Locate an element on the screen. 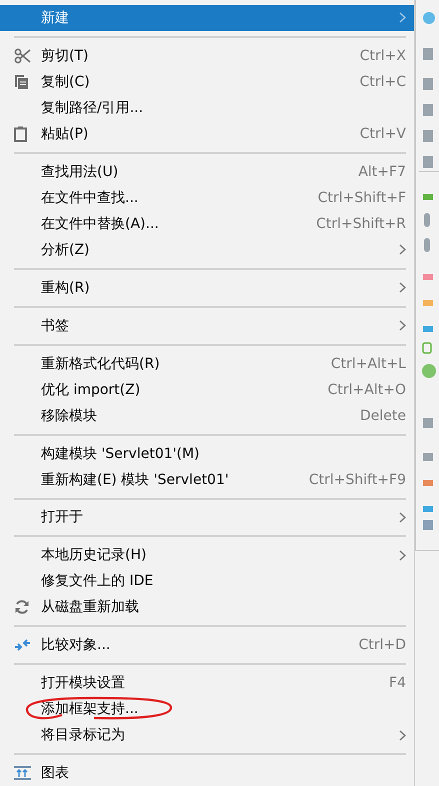  menu-item: 分析(Z) is located at coordinates (207, 249).